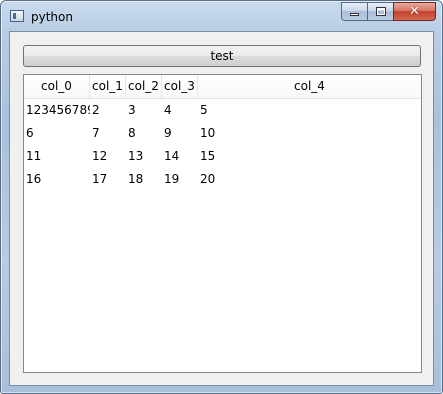 This screenshot has height=394, width=443. I want to click on table-cell: 11, so click(57, 156).